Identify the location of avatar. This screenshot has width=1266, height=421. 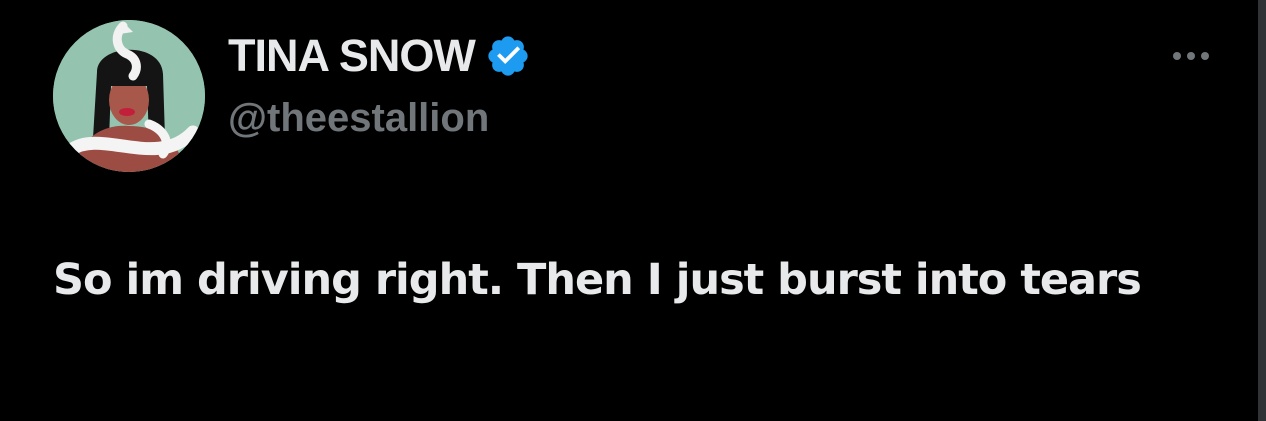
(129, 96).